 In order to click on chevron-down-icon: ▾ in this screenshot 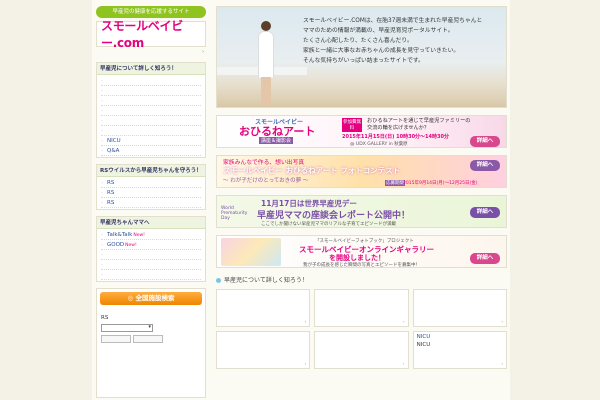, I will do `click(149, 327)`.